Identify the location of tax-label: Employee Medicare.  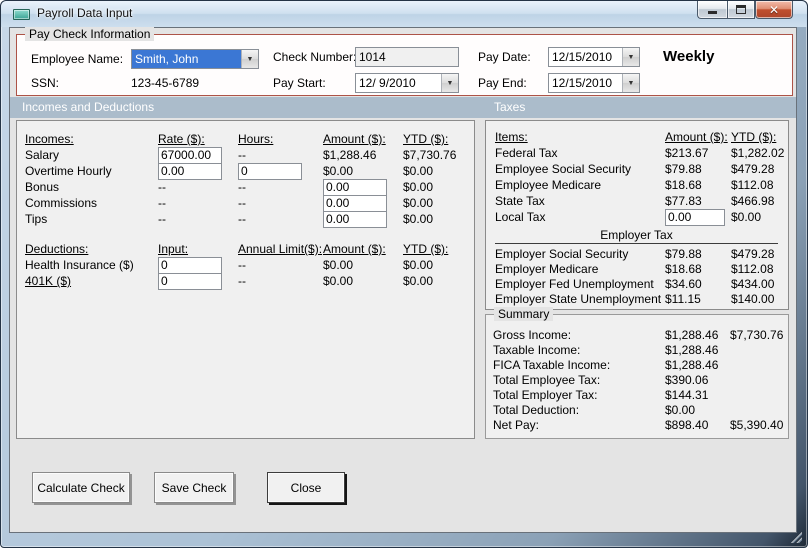
(548, 185).